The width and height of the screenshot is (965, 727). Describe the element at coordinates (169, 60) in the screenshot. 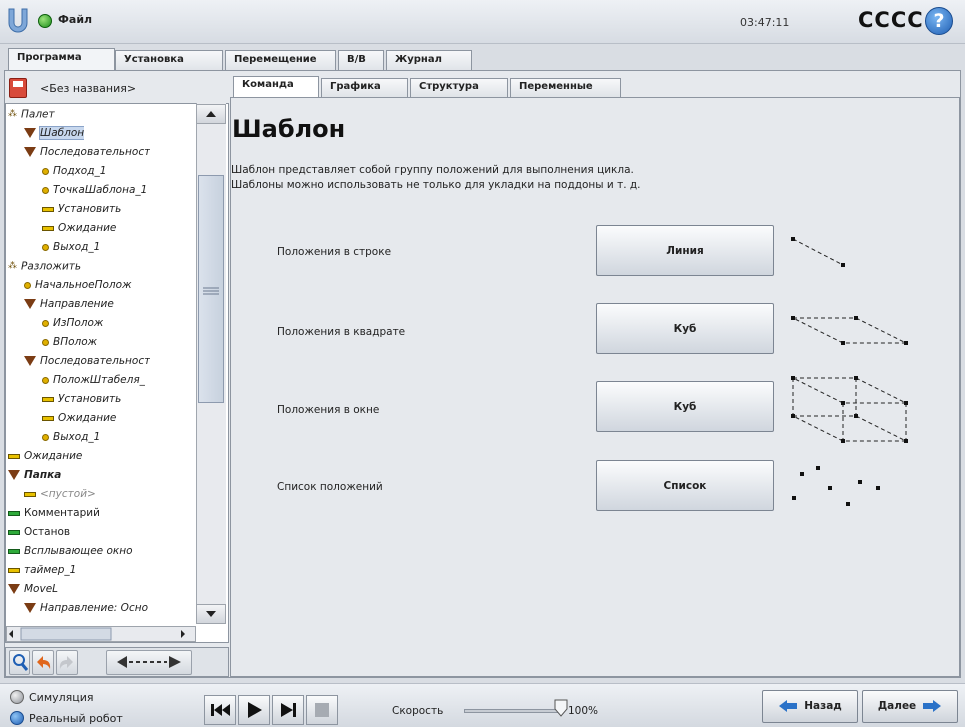

I see `tab-installation: Установка` at that location.